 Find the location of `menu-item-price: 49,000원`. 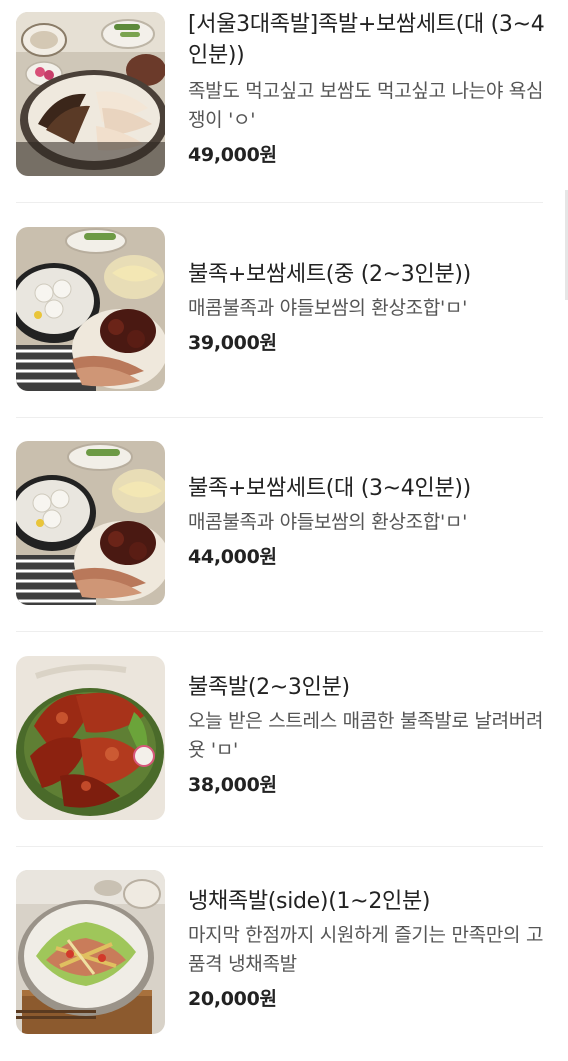

menu-item-price: 49,000원 is located at coordinates (232, 155).